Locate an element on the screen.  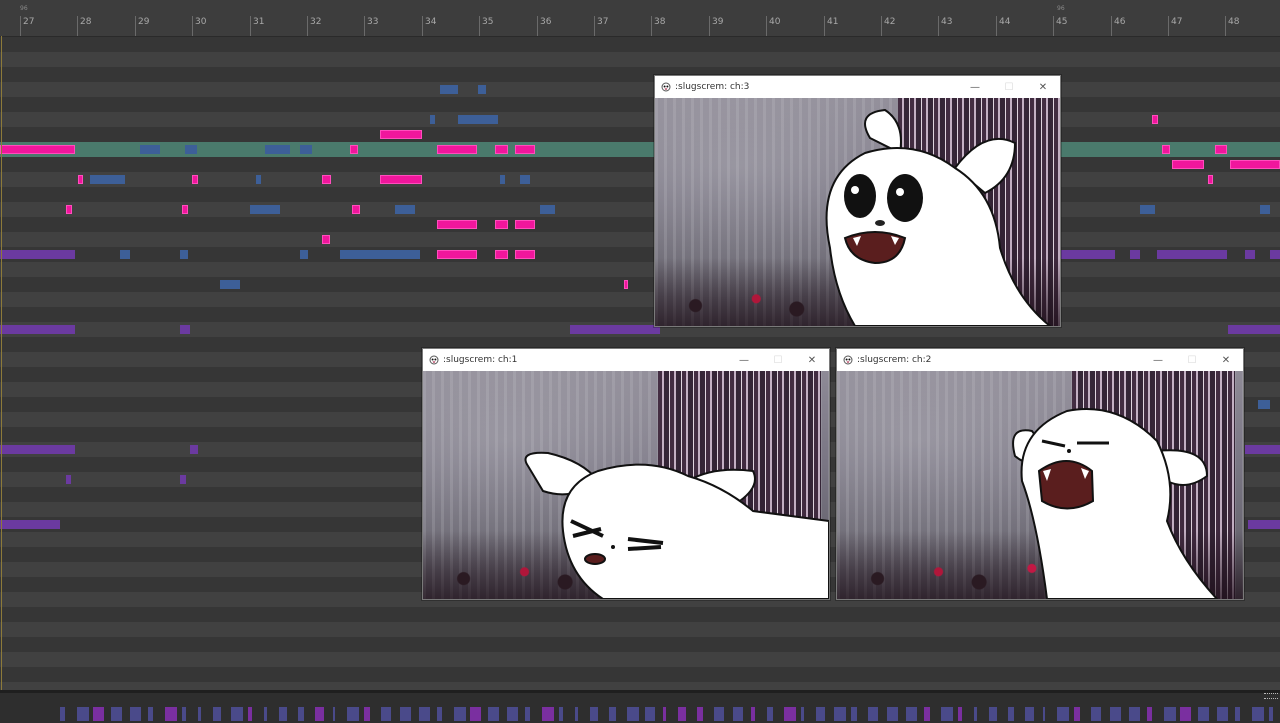
window-titlebar: :slugscrem: ch:3 — ☐ ✕ is located at coordinates (857, 87).